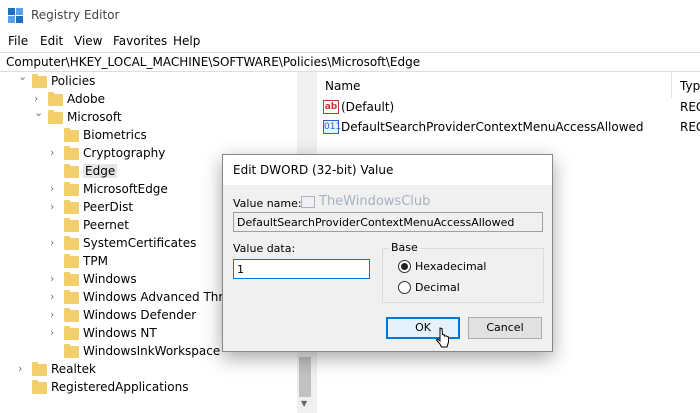 This screenshot has height=413, width=700. Describe the element at coordinates (140, 243) in the screenshot. I see `tree-node-label: SystemCertificates` at that location.